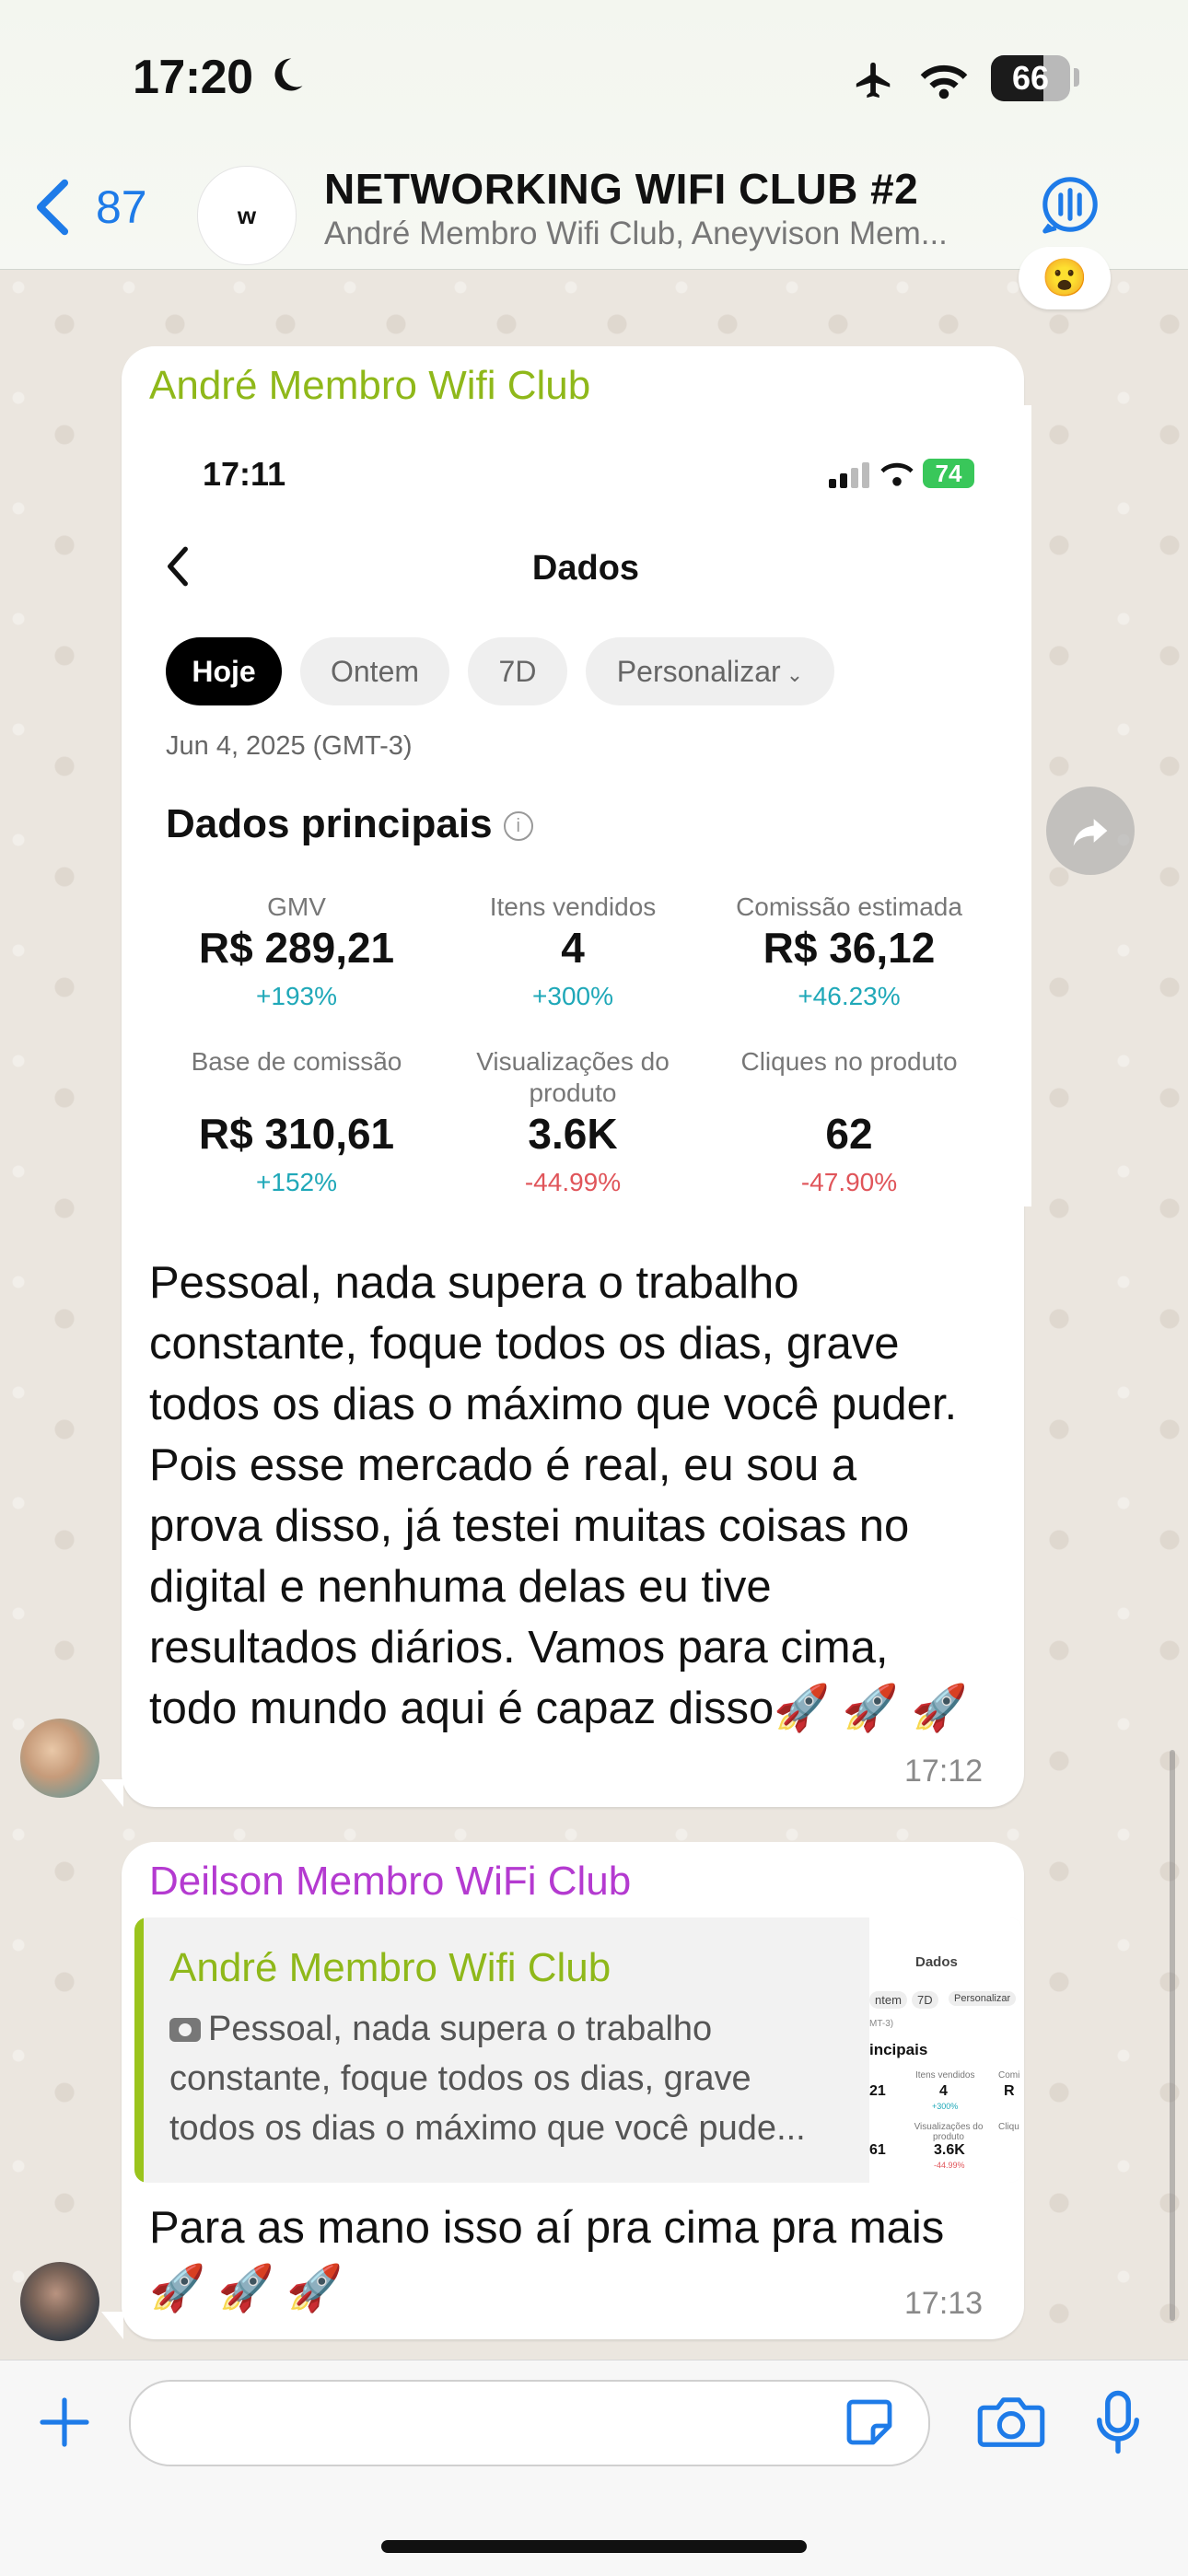  I want to click on metric-delta: -47.90%, so click(849, 1182).